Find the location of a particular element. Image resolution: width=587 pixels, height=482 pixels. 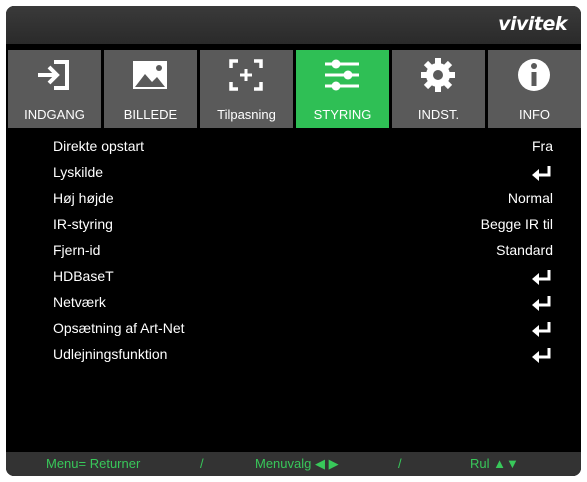

tab-tilpasning: Tilpasning is located at coordinates (246, 89).